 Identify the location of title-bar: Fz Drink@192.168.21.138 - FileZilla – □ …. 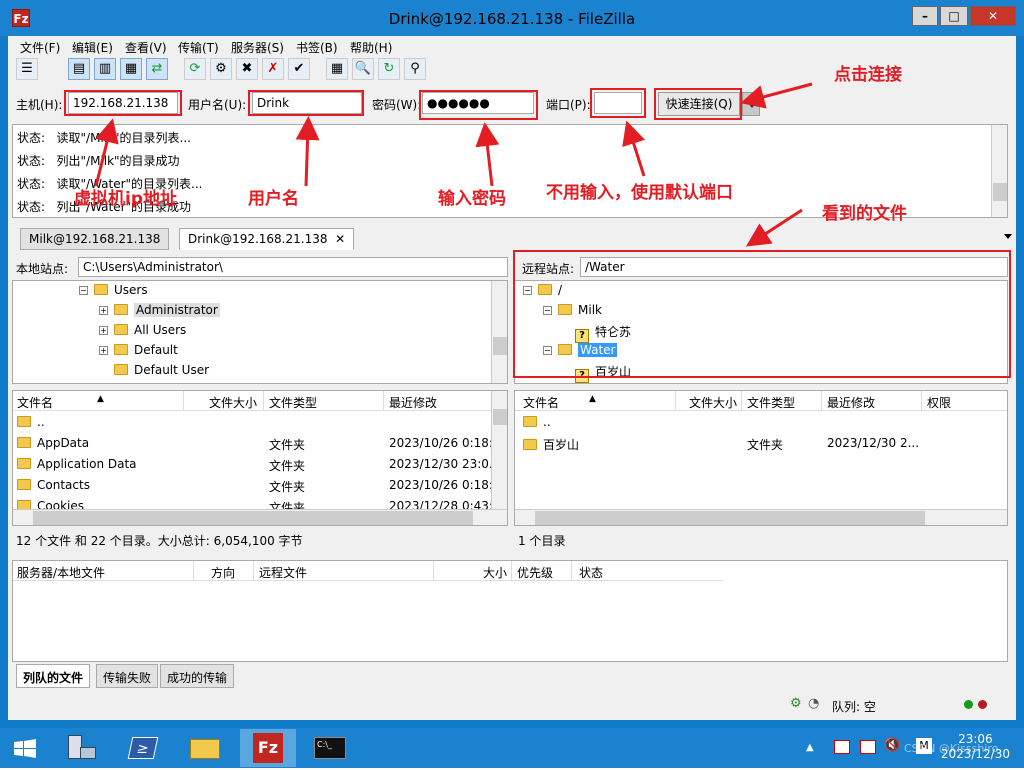
(512, 18).